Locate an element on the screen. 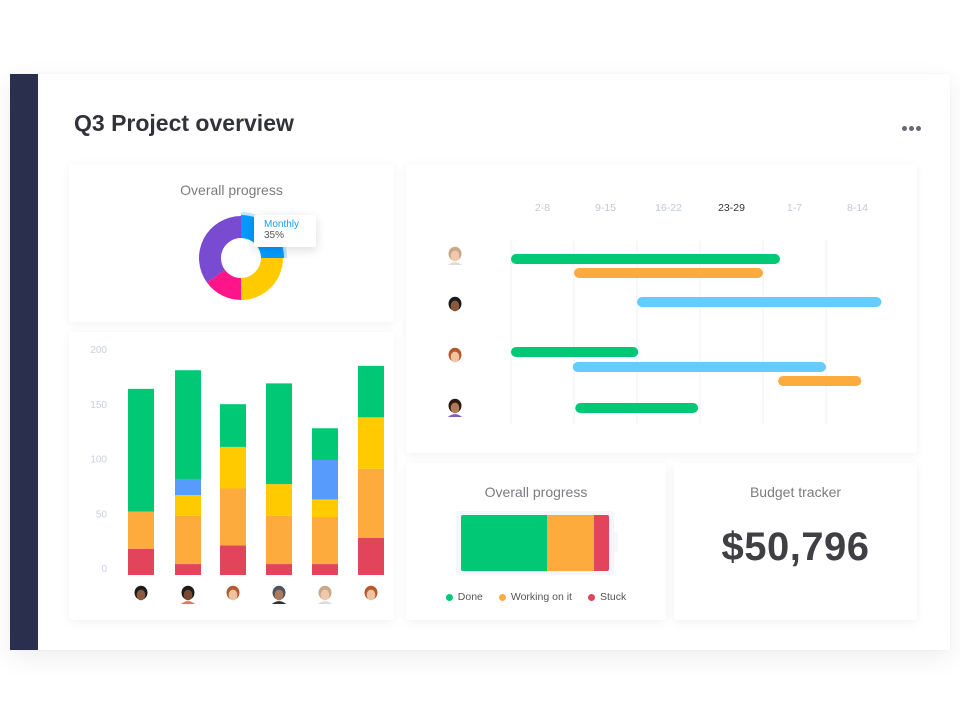 The height and width of the screenshot is (724, 960). legend-label: Done is located at coordinates (470, 597).